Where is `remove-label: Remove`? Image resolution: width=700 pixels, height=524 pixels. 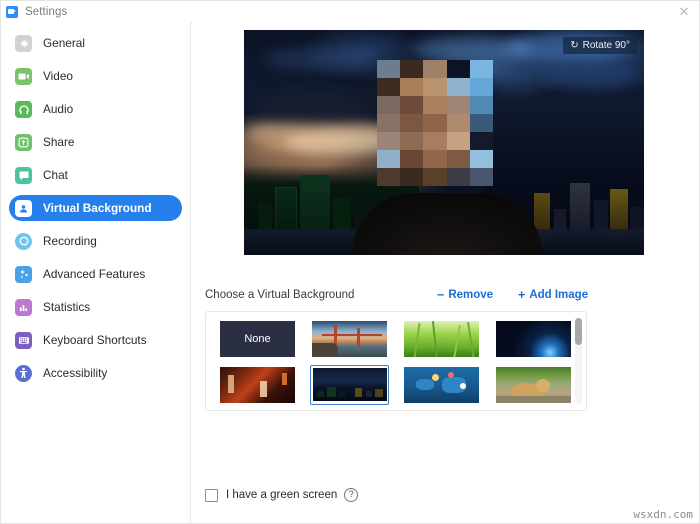 remove-label: Remove is located at coordinates (471, 295).